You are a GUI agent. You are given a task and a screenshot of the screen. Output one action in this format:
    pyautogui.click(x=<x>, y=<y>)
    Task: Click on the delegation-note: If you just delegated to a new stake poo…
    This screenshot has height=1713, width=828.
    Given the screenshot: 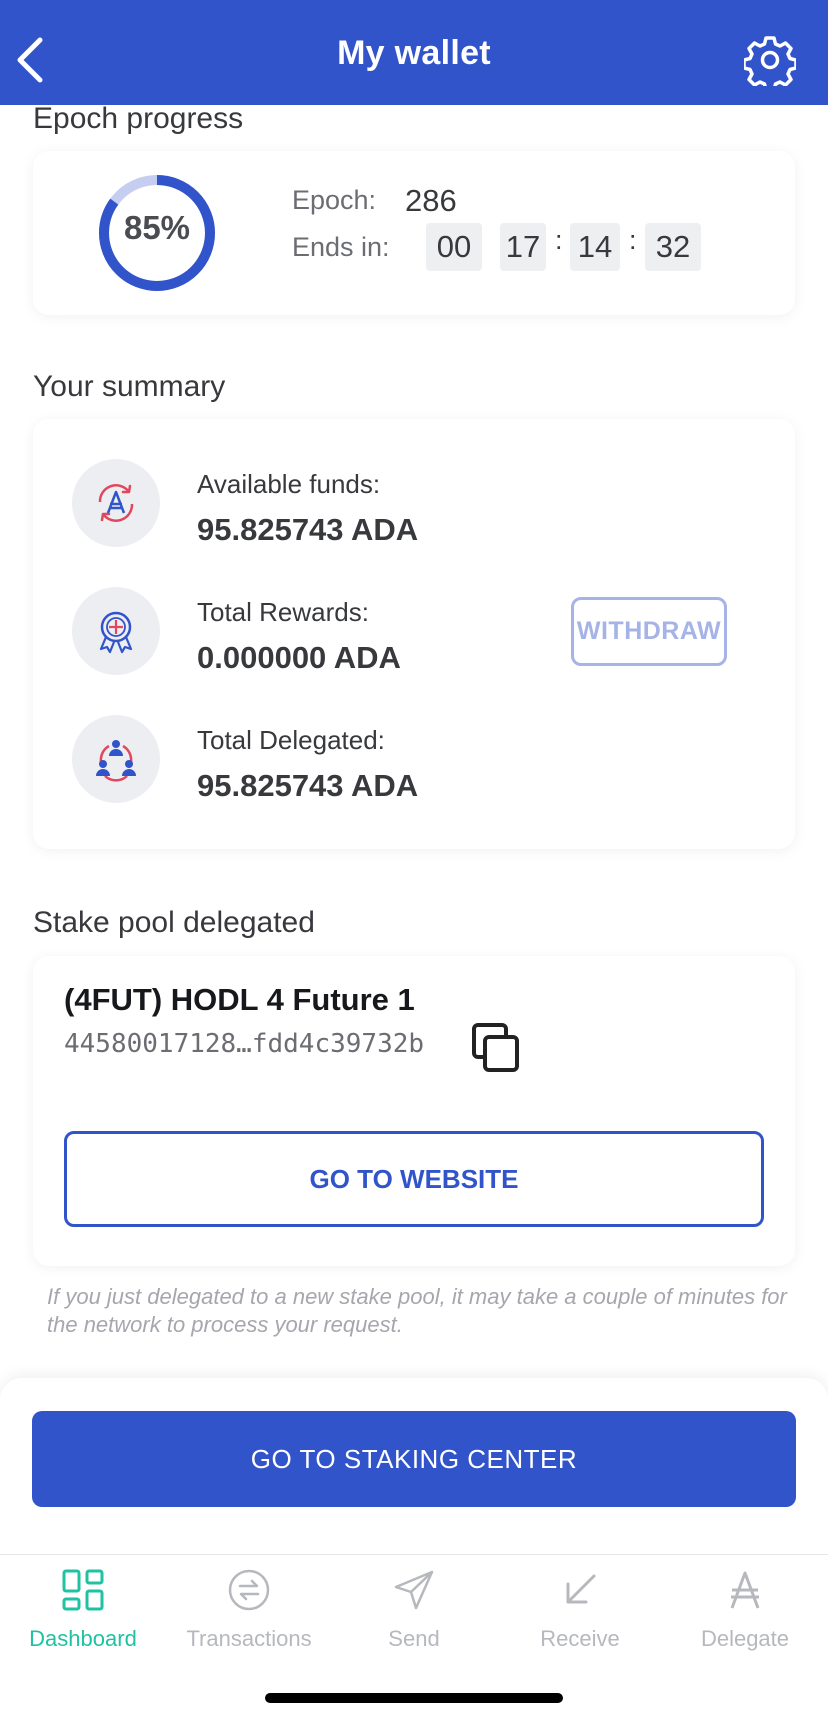 What is the action you would take?
    pyautogui.click(x=417, y=1310)
    